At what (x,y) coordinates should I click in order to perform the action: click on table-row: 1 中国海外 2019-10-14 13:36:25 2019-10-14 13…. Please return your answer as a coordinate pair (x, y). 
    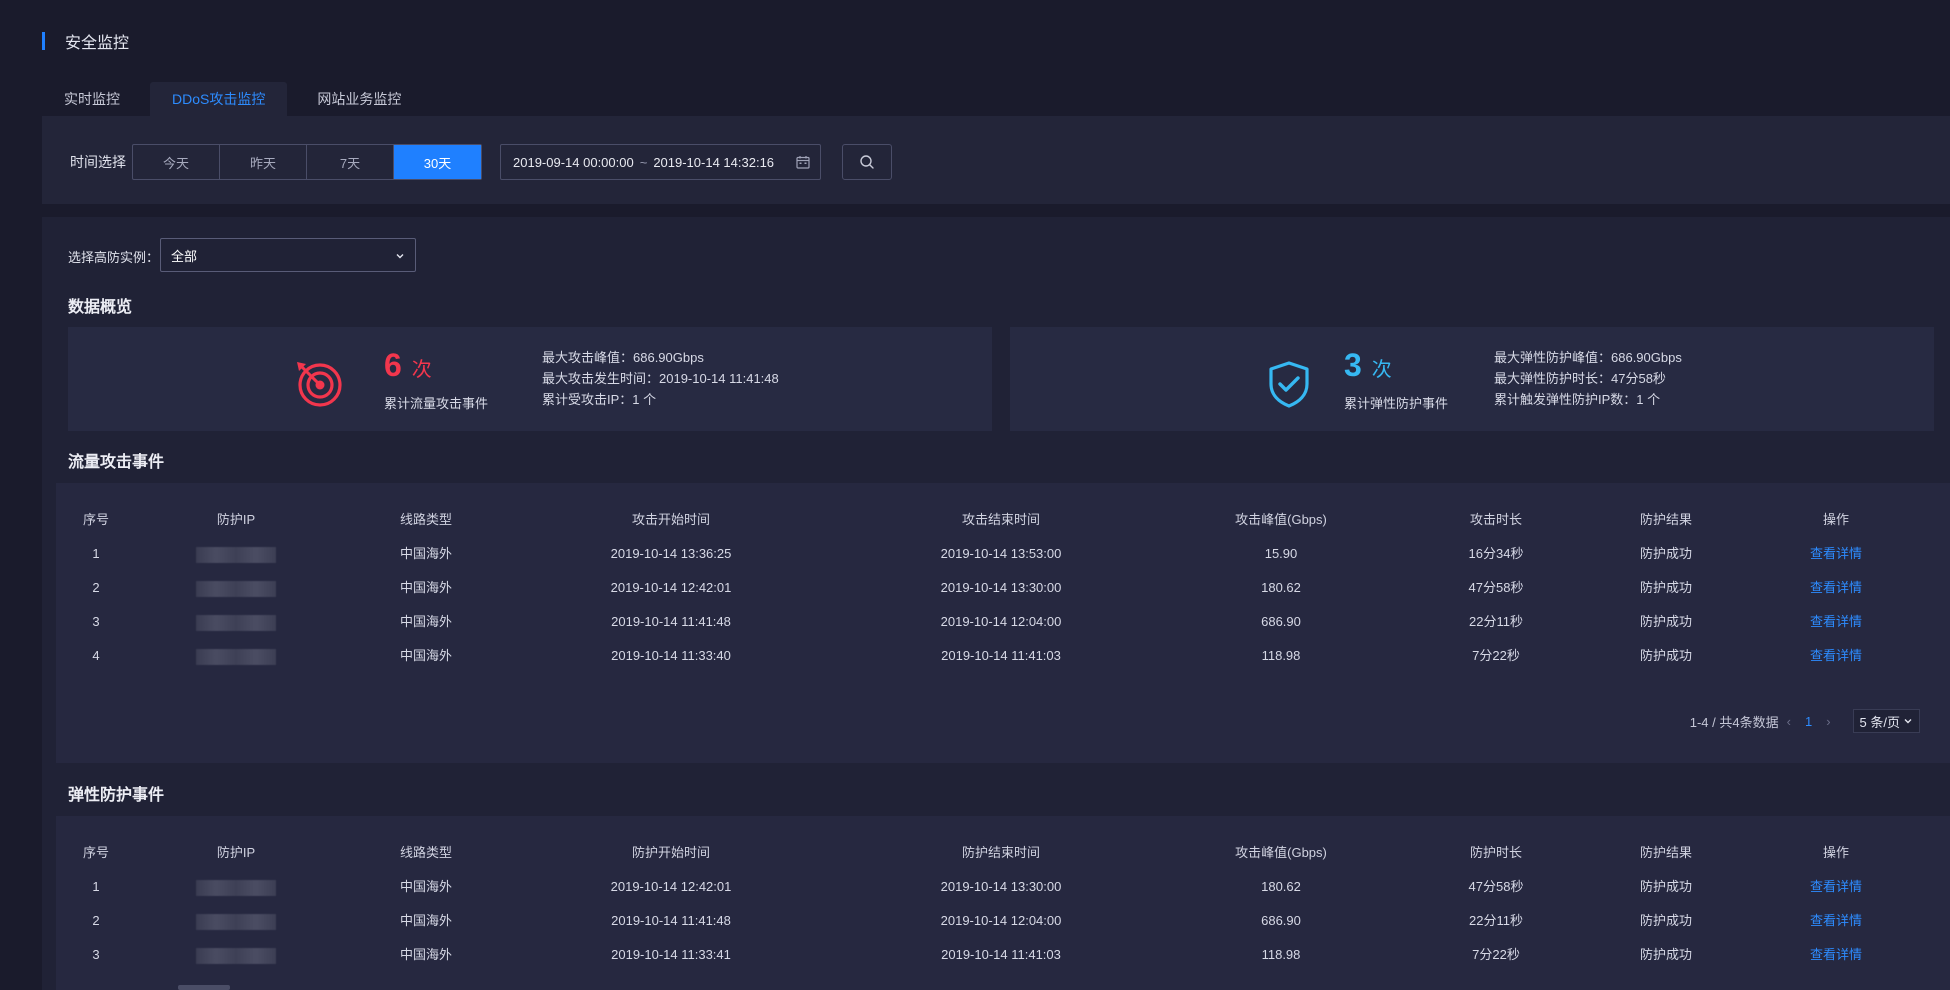
    Looking at the image, I should click on (1003, 554).